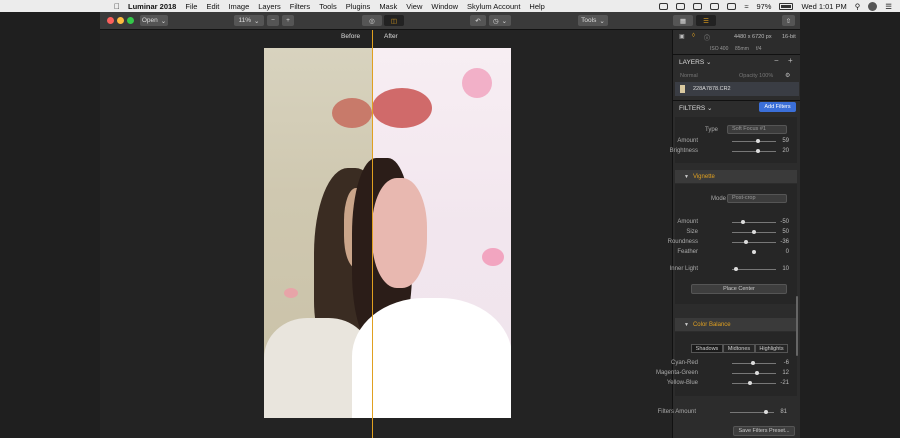 The width and height of the screenshot is (900, 438). Describe the element at coordinates (191, 6) in the screenshot. I see `menu-file: File` at that location.